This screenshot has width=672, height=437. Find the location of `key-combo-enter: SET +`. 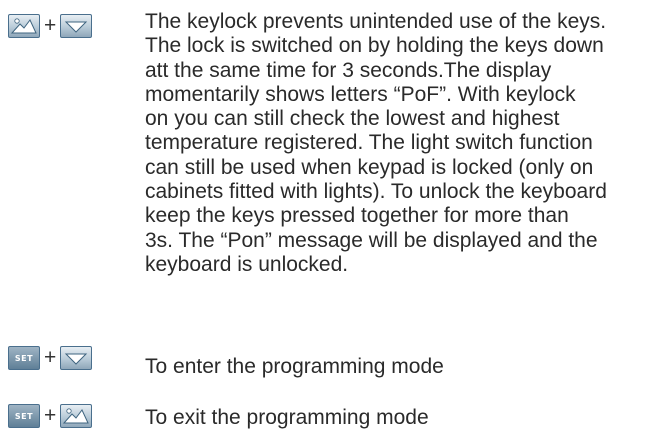

key-combo-enter: SET + is located at coordinates (50, 358).